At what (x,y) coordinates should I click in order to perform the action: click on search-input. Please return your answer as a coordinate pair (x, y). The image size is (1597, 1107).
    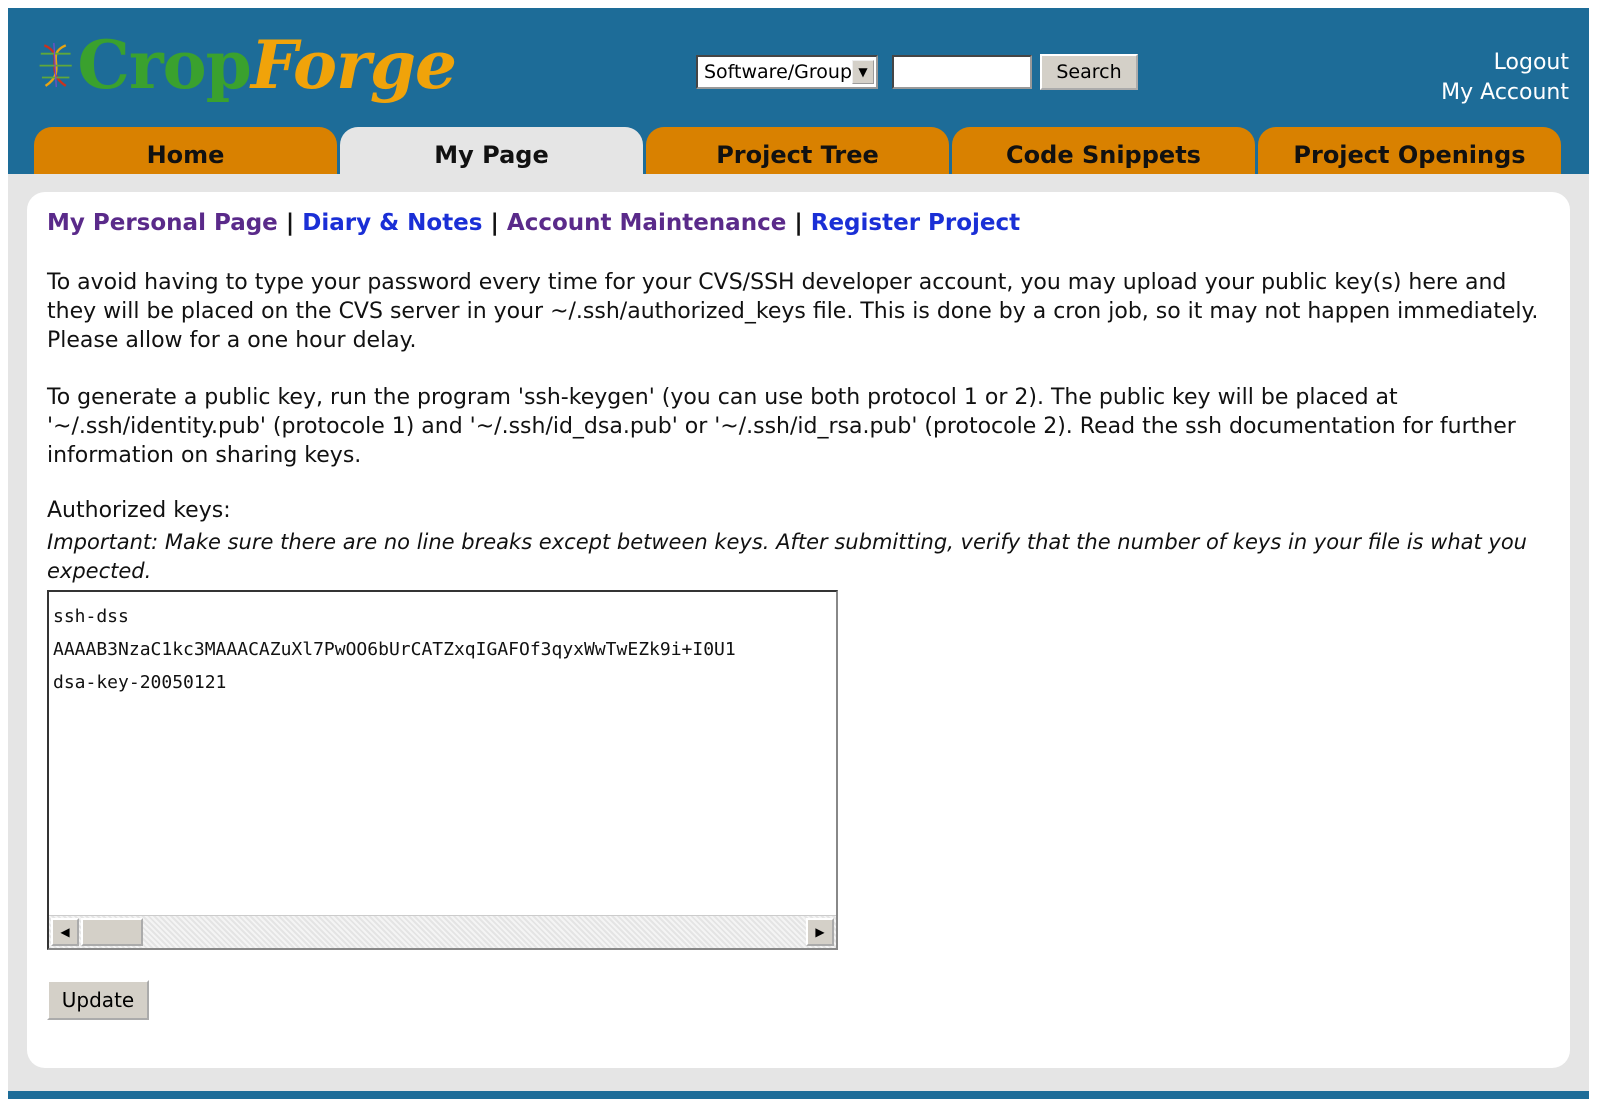
    Looking at the image, I should click on (962, 72).